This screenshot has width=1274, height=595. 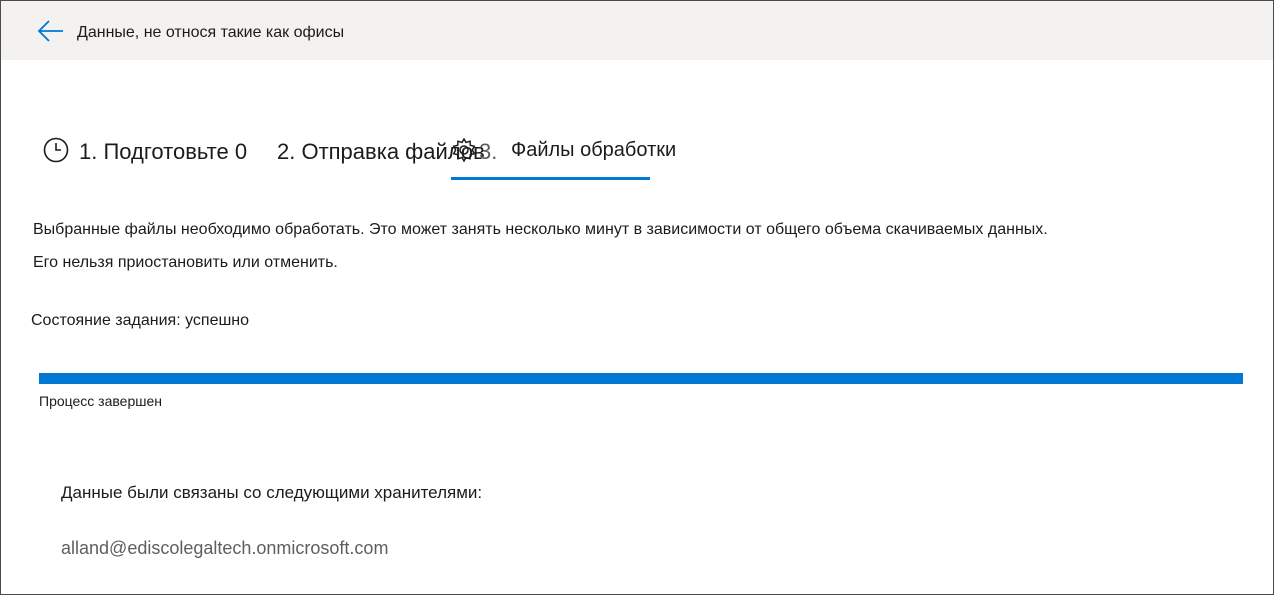 I want to click on gear-icon, so click(x=464, y=150).